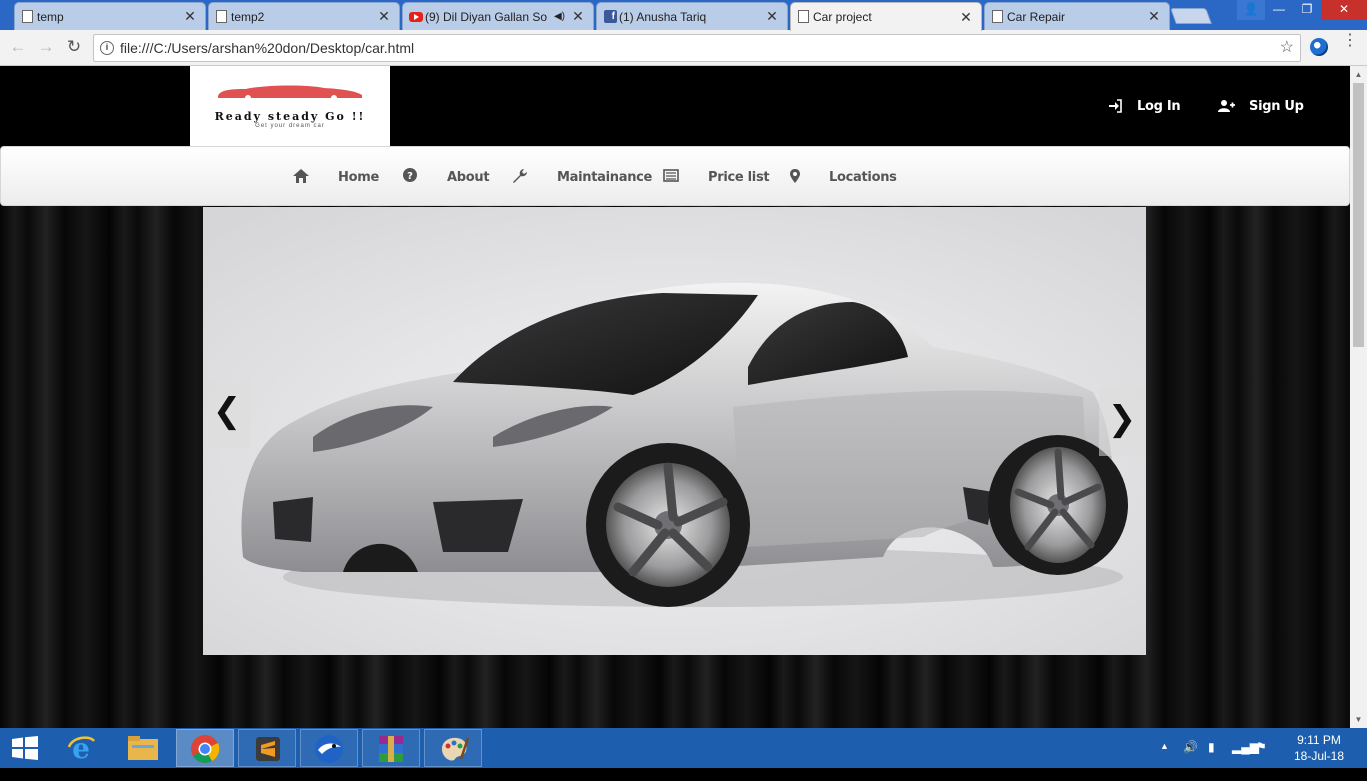 The height and width of the screenshot is (781, 1367). Describe the element at coordinates (1122, 421) in the screenshot. I see `carousel-next-button: ❯` at that location.